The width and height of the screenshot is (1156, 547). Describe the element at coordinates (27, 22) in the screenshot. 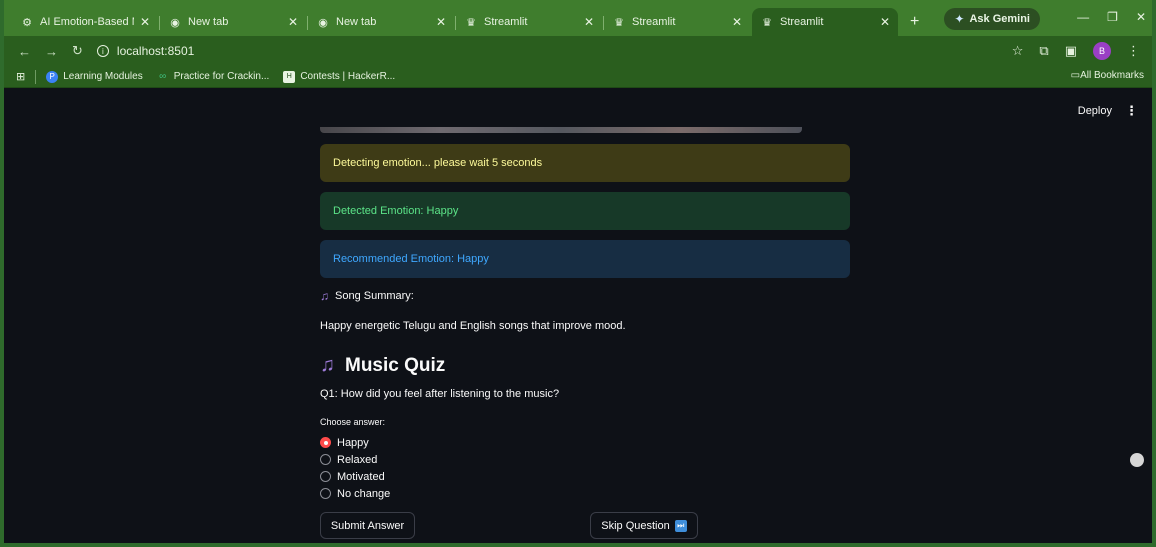

I see `gear-icon: ⚙` at that location.